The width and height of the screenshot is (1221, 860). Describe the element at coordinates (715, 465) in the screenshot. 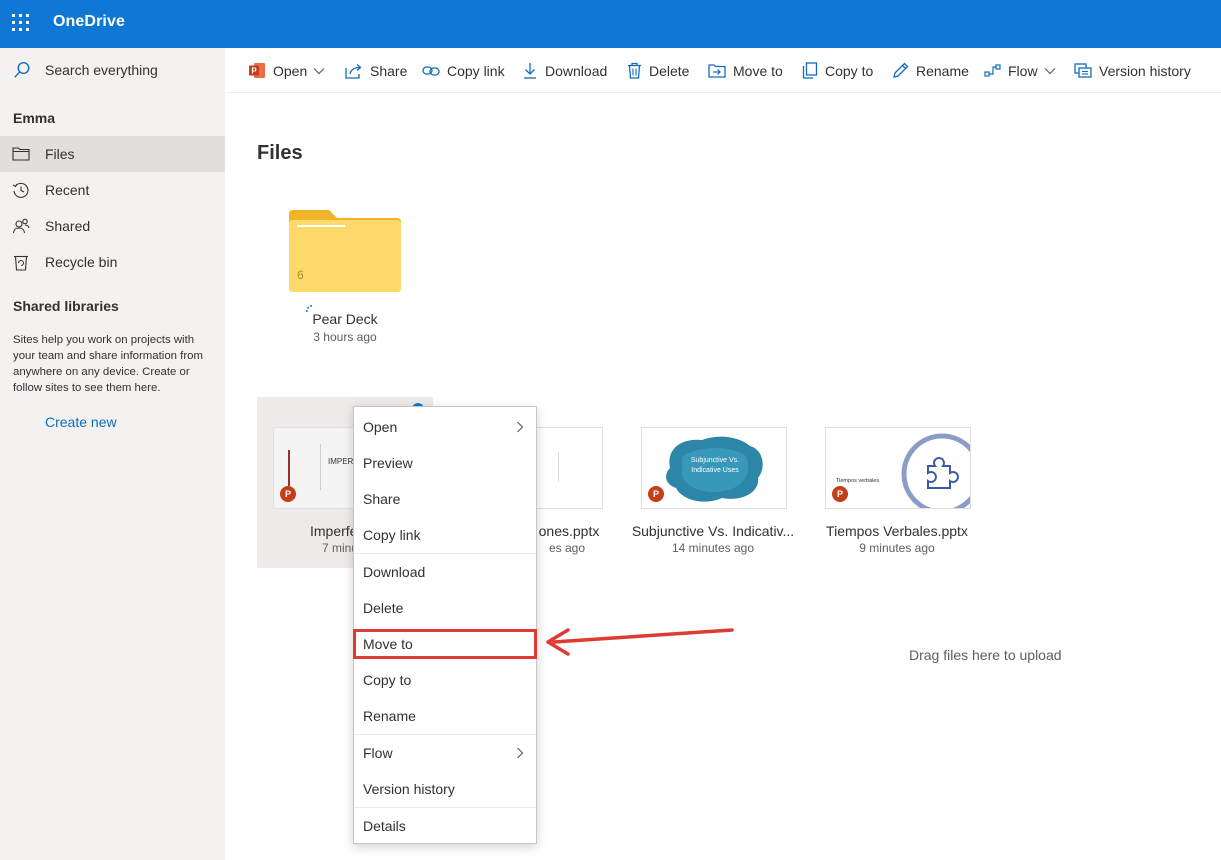

I see `thumbnail-text: Subjunctive Vs. Indicative Uses` at that location.